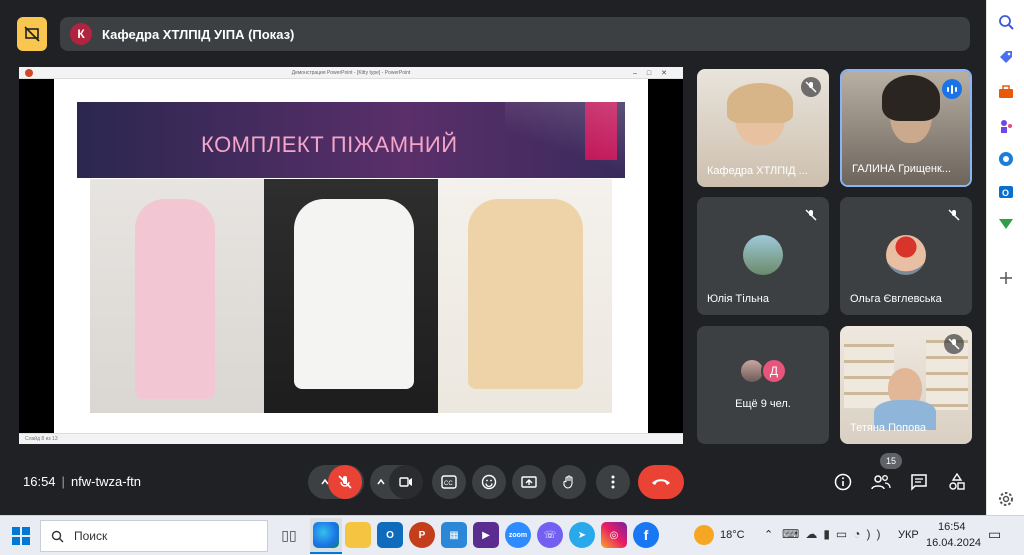  Describe the element at coordinates (953, 543) in the screenshot. I see `taskbar-date: 16.04.2024` at that location.